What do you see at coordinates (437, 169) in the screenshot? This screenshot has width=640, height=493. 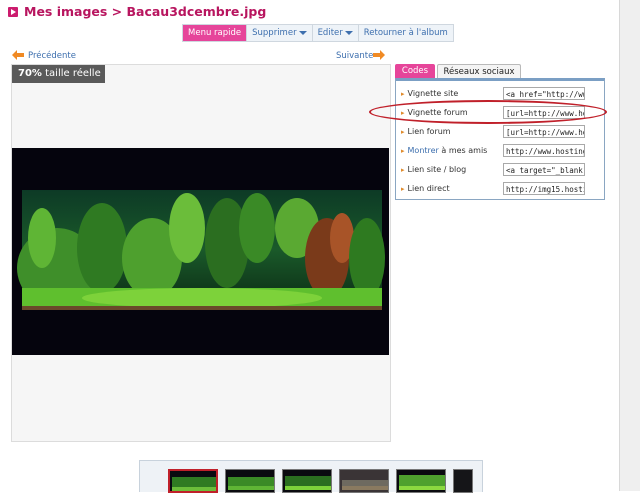 I see `code-label: Lien site / blog` at bounding box center [437, 169].